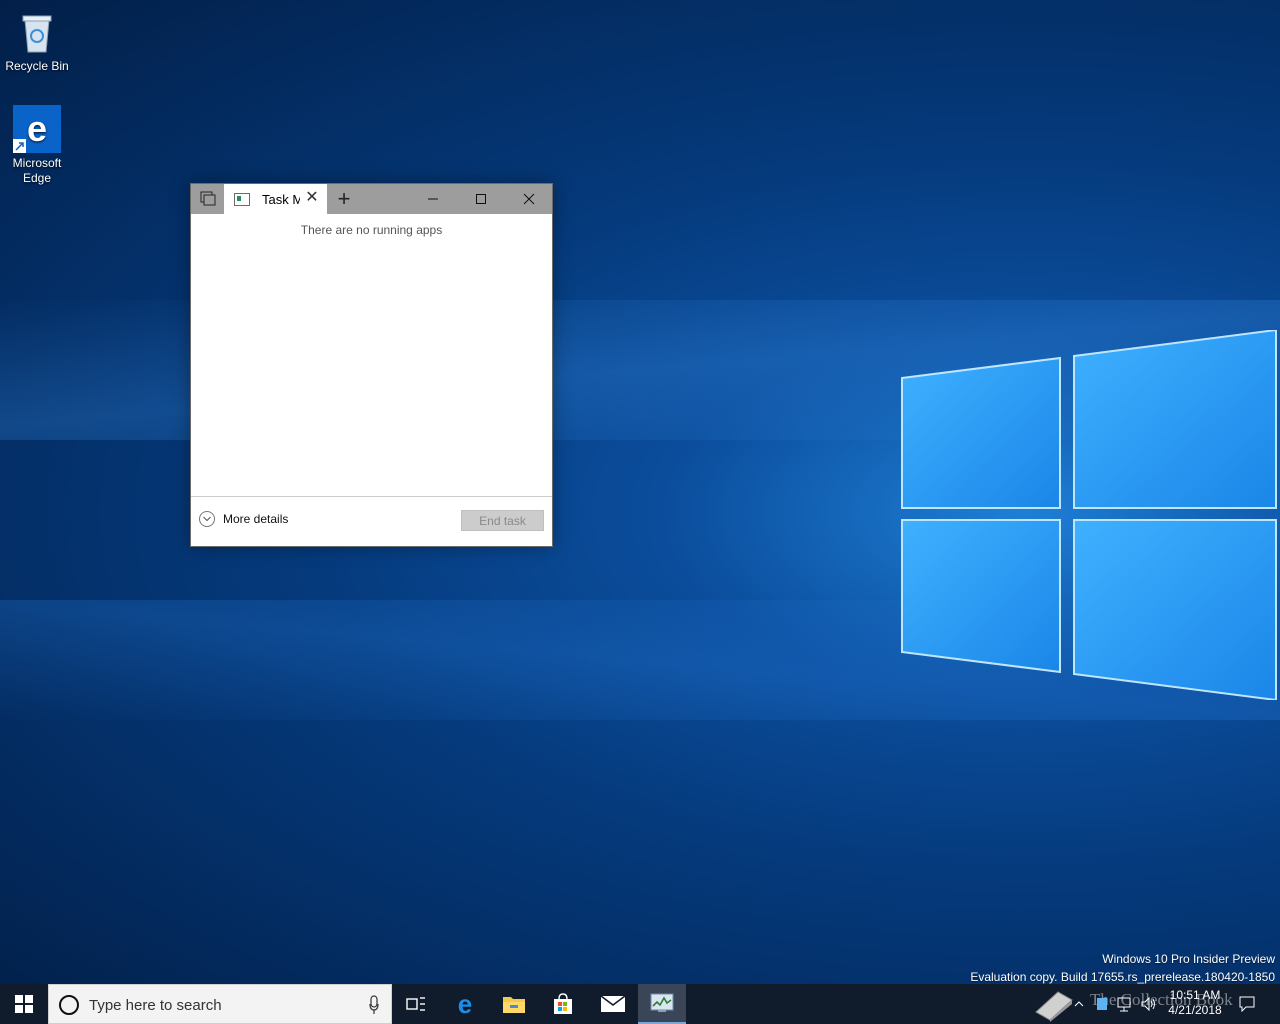 This screenshot has width=1280, height=1024. Describe the element at coordinates (312, 198) in the screenshot. I see `close-tab-icon: ✕` at that location.